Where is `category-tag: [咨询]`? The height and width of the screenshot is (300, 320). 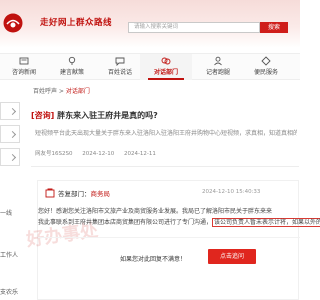
category-tag: [咨询] is located at coordinates (43, 115).